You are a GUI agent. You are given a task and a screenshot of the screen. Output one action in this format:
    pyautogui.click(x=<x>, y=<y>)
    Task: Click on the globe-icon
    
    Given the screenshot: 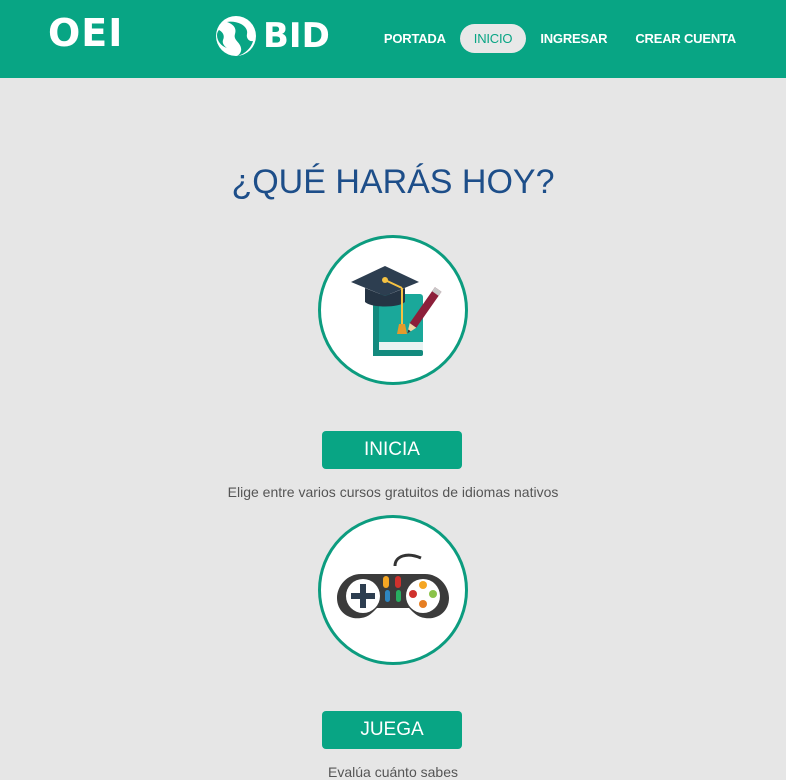 What is the action you would take?
    pyautogui.click(x=236, y=36)
    